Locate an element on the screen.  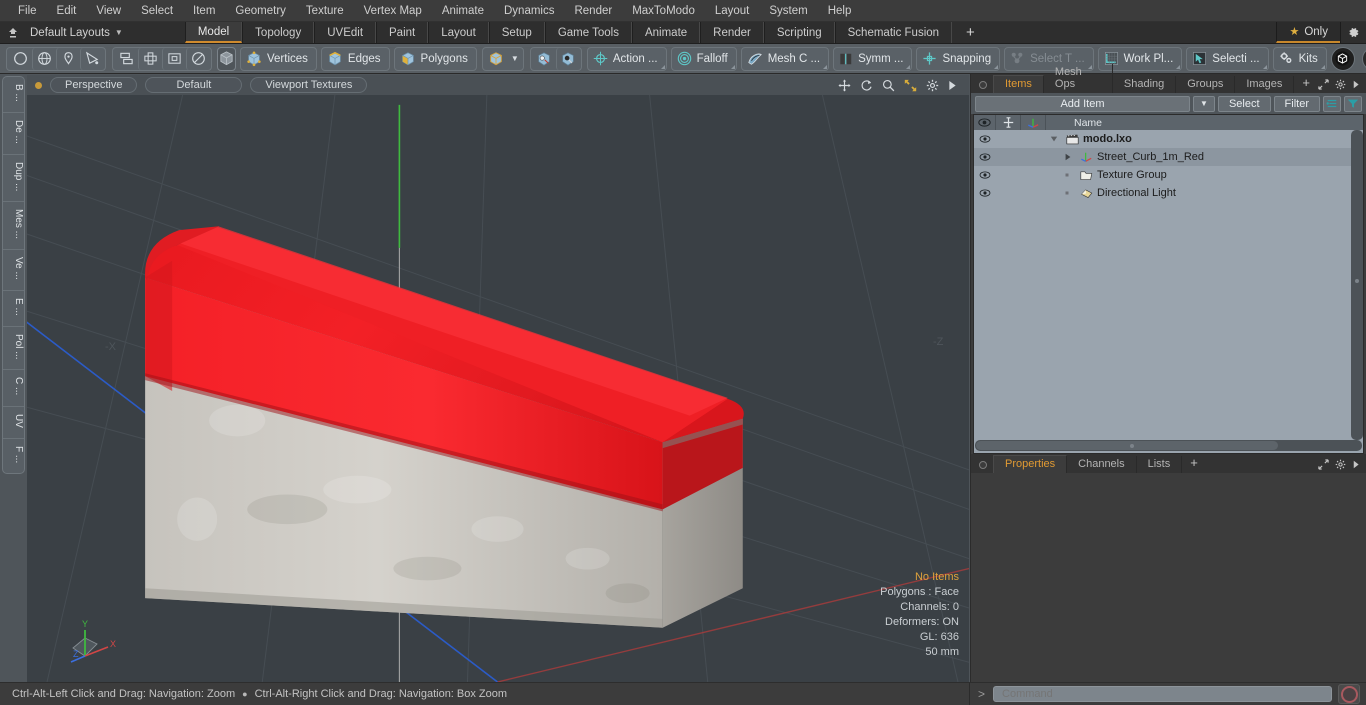
chevron-down-icon: ▼ is located at coordinates (515, 59).